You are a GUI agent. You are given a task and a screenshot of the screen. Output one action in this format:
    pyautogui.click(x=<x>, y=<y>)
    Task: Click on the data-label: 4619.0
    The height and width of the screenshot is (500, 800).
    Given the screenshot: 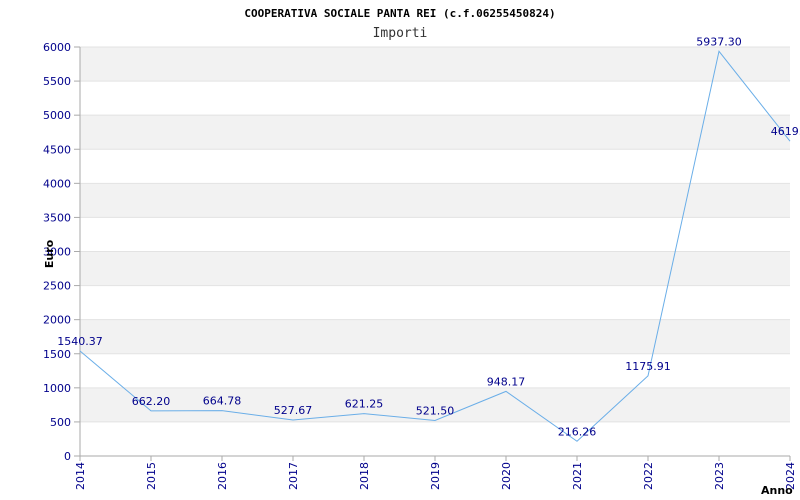 What is the action you would take?
    pyautogui.click(x=785, y=131)
    